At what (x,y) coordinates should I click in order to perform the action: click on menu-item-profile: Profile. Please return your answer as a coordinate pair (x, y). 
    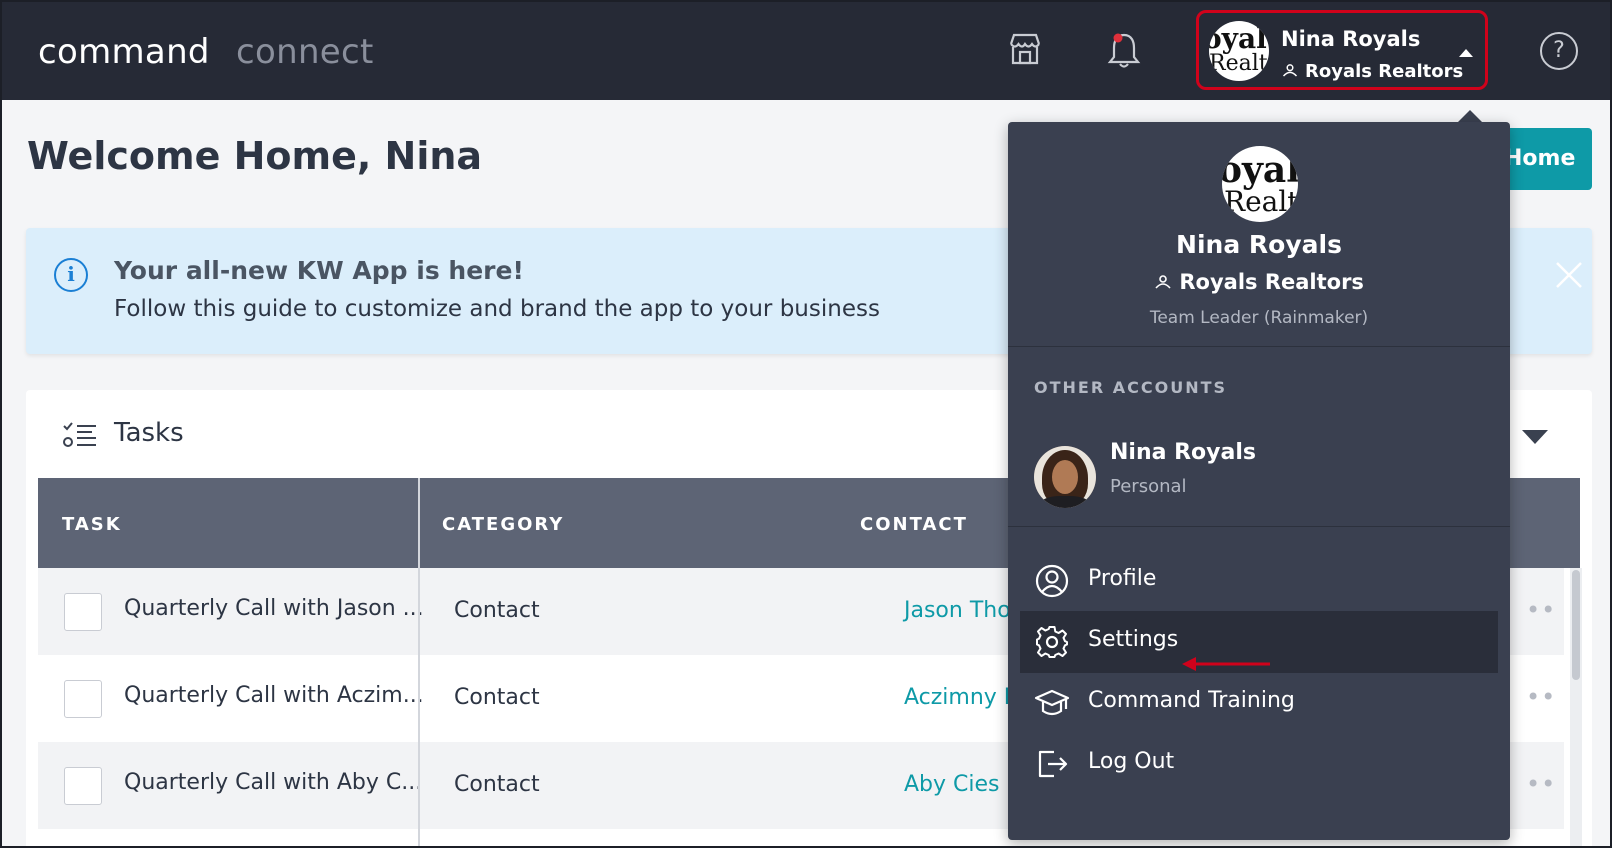
    Looking at the image, I should click on (1259, 581).